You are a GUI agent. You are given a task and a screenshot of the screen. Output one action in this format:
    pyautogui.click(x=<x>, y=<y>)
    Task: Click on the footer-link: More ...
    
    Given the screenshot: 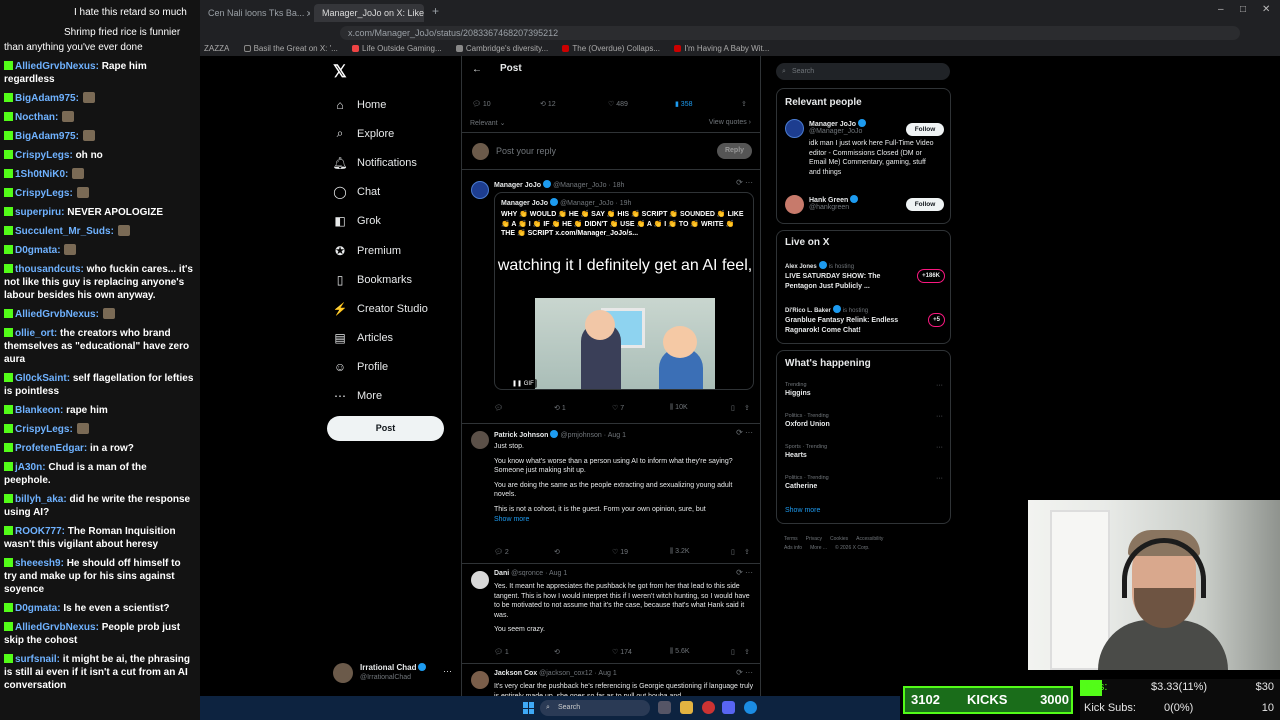 What is the action you would take?
    pyautogui.click(x=818, y=548)
    